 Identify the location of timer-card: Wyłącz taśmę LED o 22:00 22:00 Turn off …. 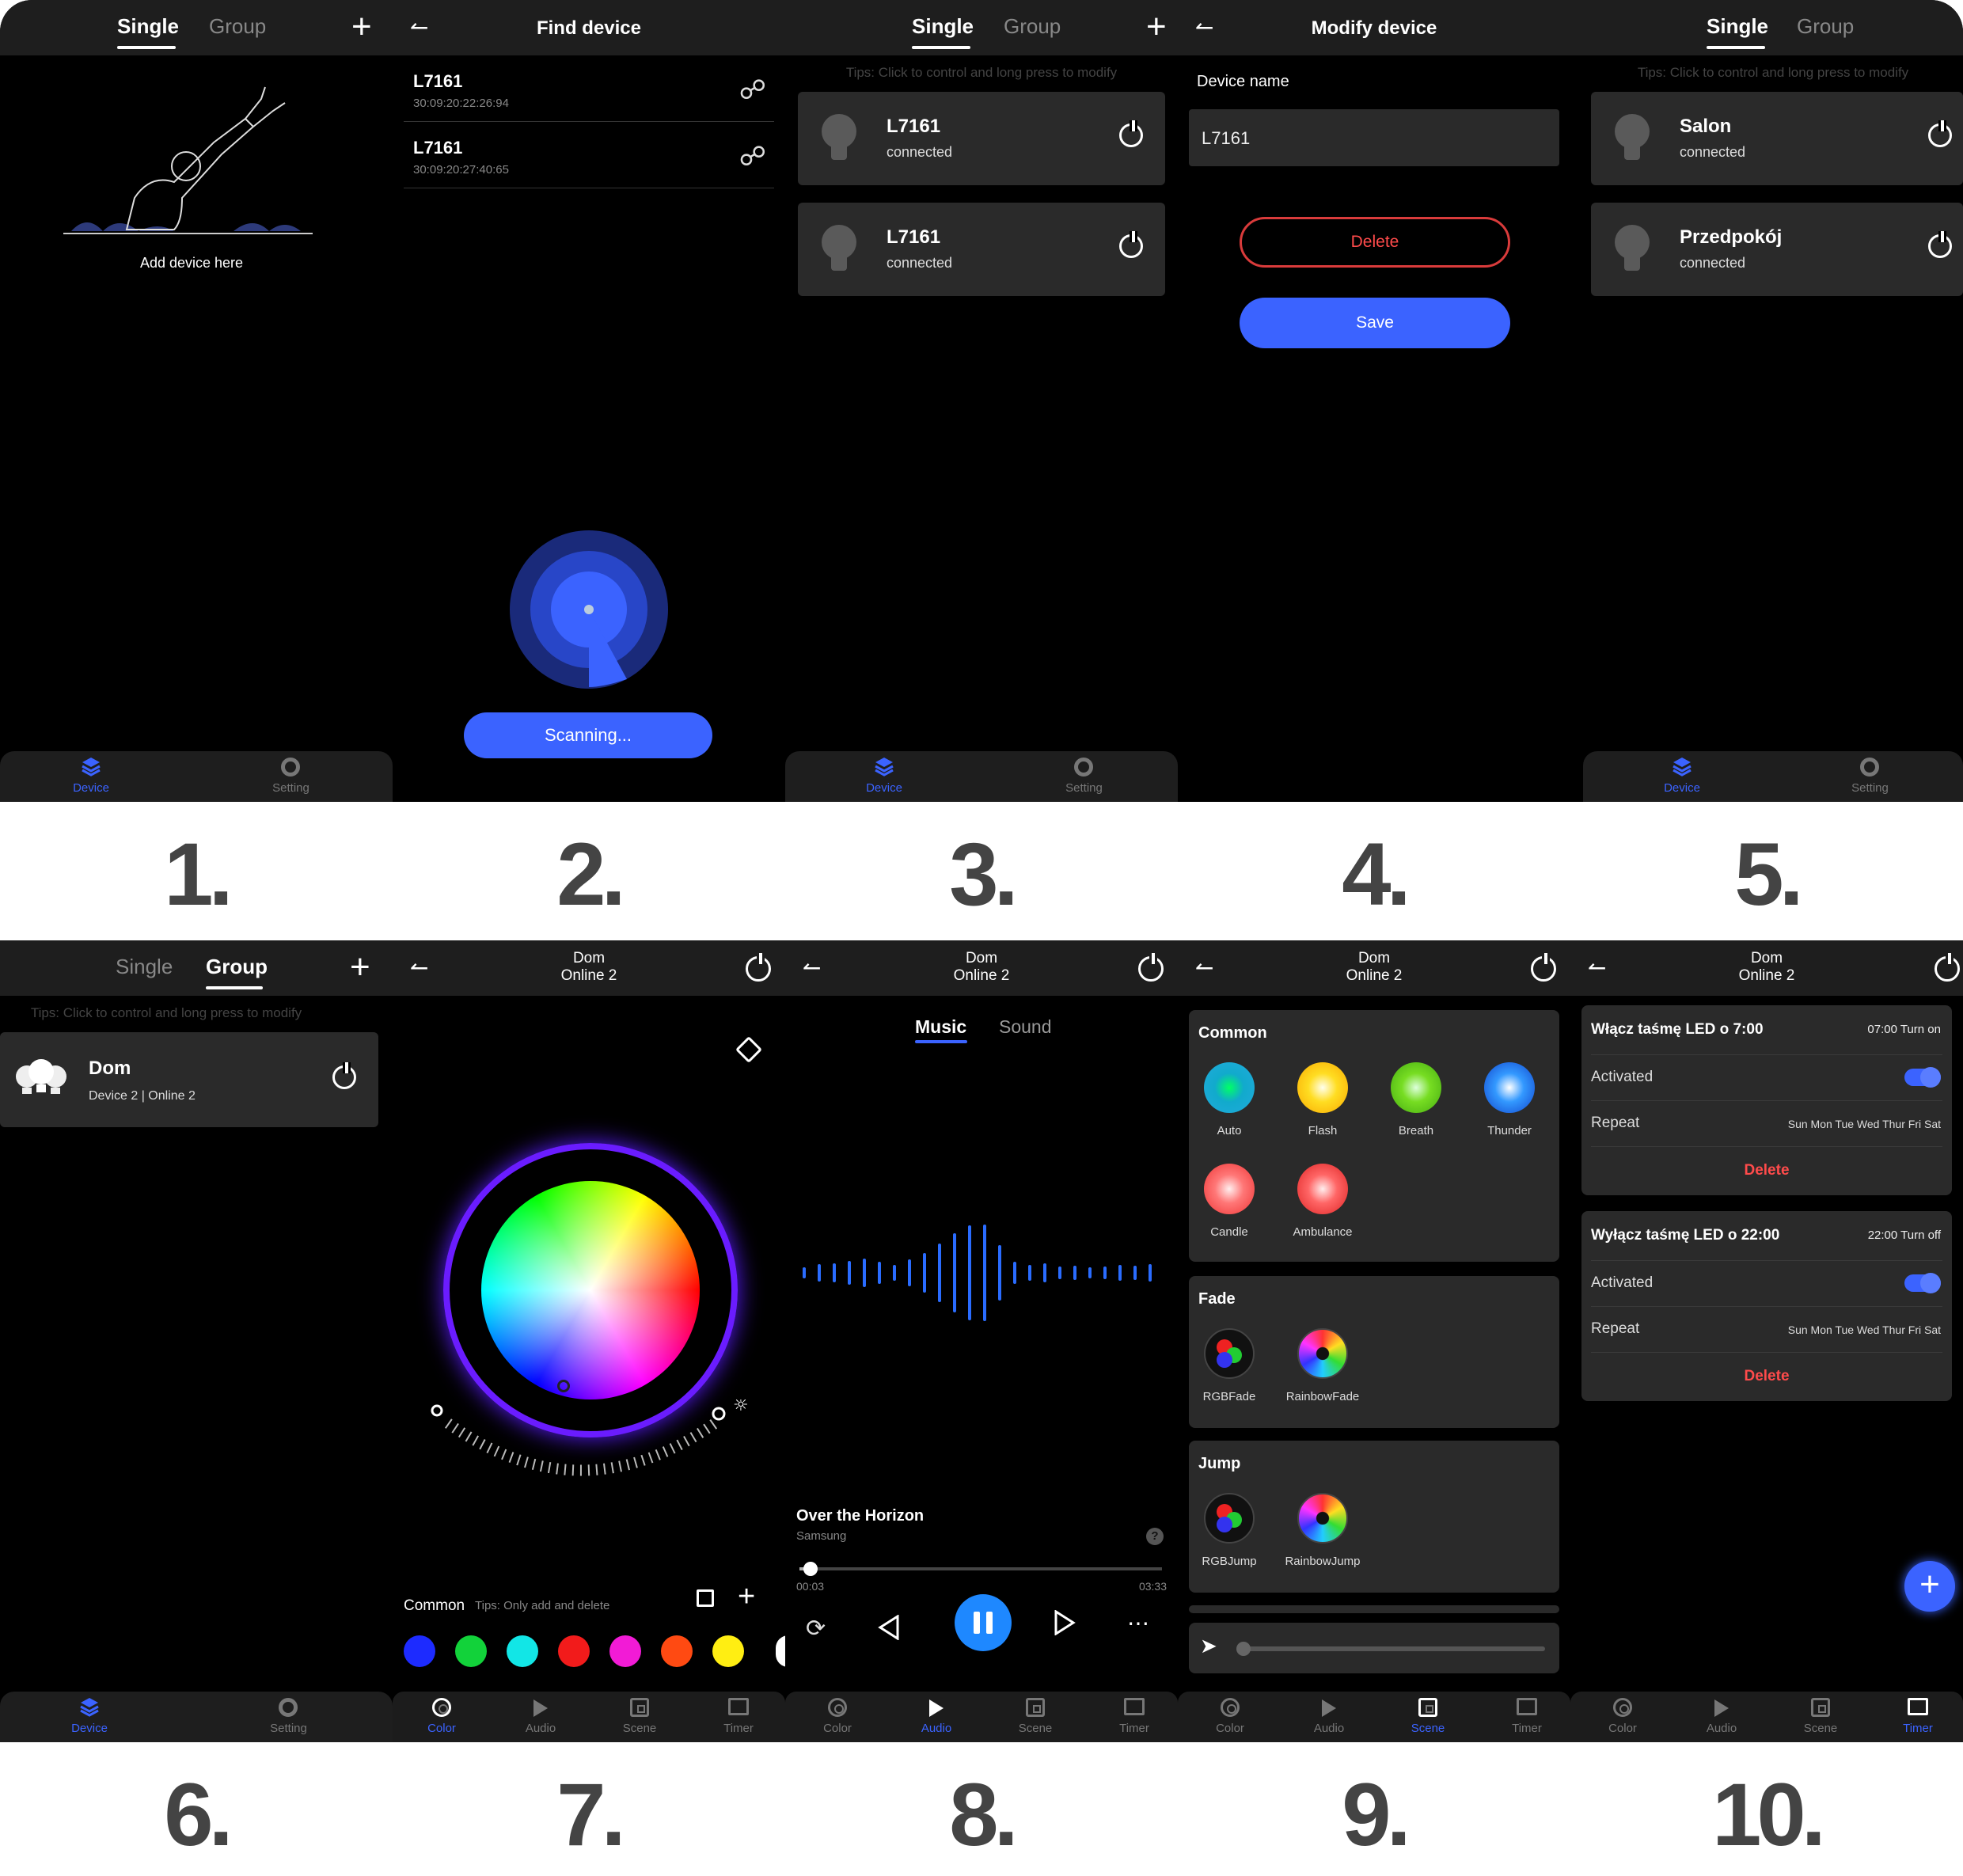
(1766, 1306).